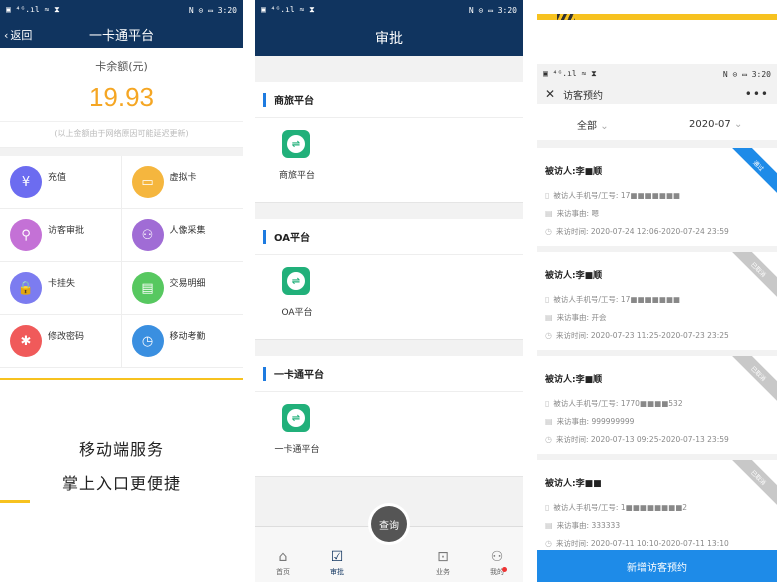 The width and height of the screenshot is (777, 582). Describe the element at coordinates (618, 403) in the screenshot. I see `phone-text: 被访人手机号/工号: 1770■■■■532` at that location.